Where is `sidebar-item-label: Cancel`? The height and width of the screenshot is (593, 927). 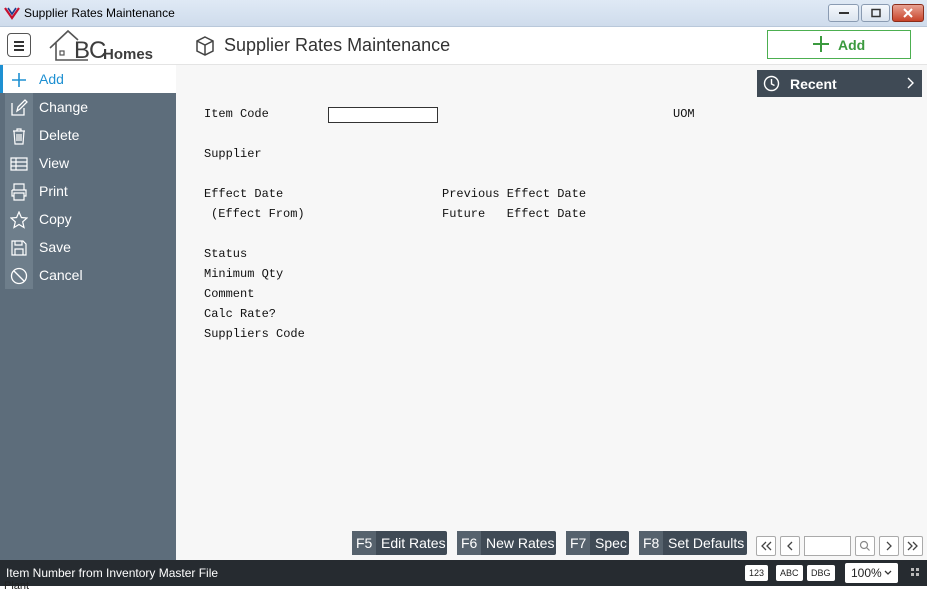
sidebar-item-label: Cancel is located at coordinates (61, 275).